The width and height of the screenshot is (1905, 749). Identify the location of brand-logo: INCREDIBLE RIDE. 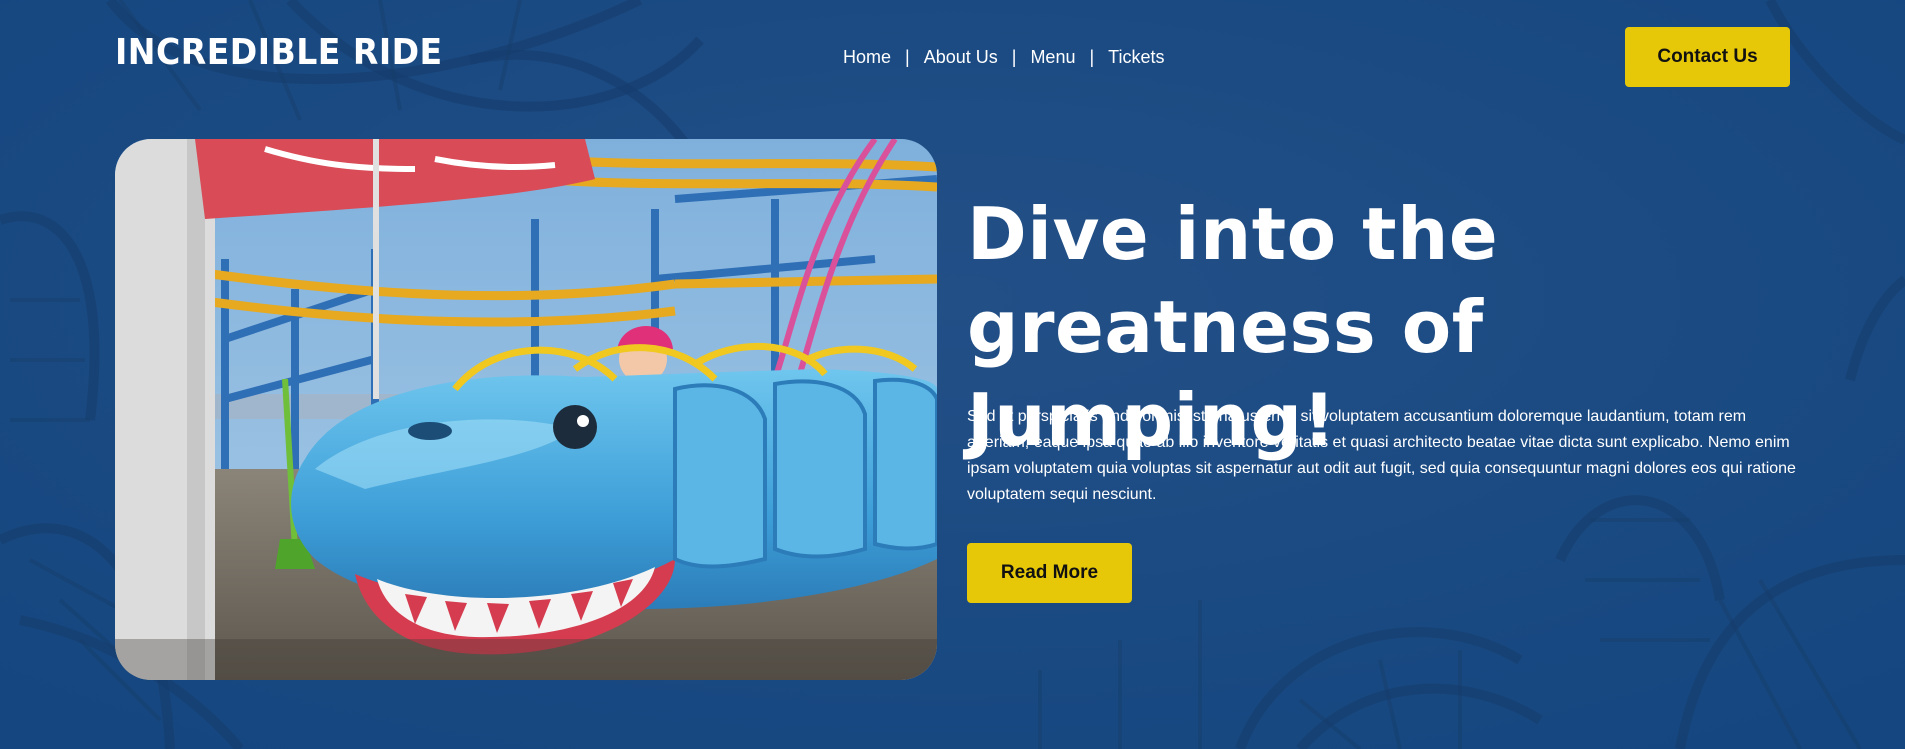
(279, 53).